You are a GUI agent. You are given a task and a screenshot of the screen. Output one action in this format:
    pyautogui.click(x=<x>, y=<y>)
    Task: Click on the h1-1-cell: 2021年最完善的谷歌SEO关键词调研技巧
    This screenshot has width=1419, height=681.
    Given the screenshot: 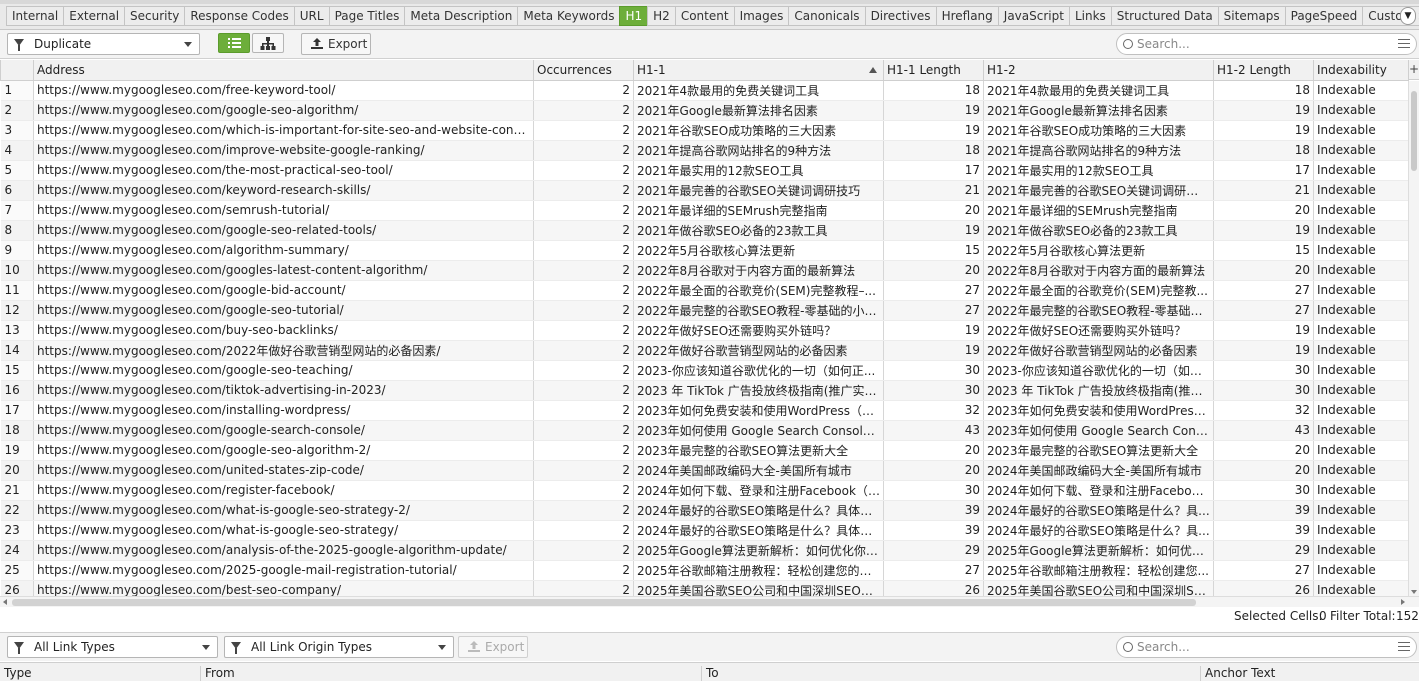 What is the action you would take?
    pyautogui.click(x=758, y=190)
    